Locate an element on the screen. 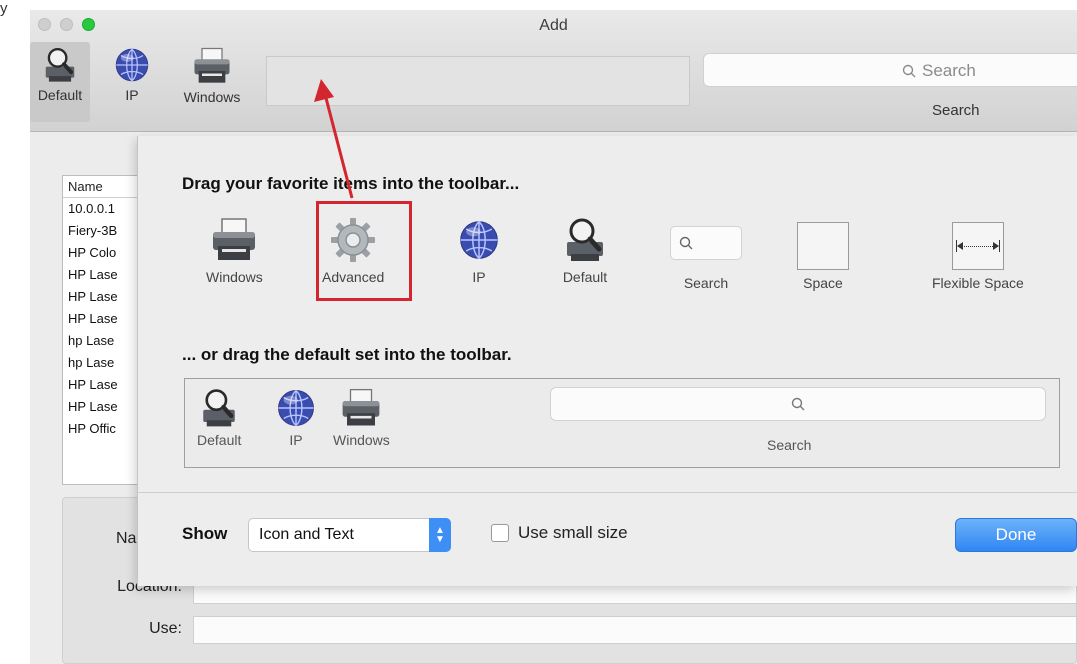 This screenshot has width=1077, height=664. search-placeholder-text: Search is located at coordinates (949, 70).